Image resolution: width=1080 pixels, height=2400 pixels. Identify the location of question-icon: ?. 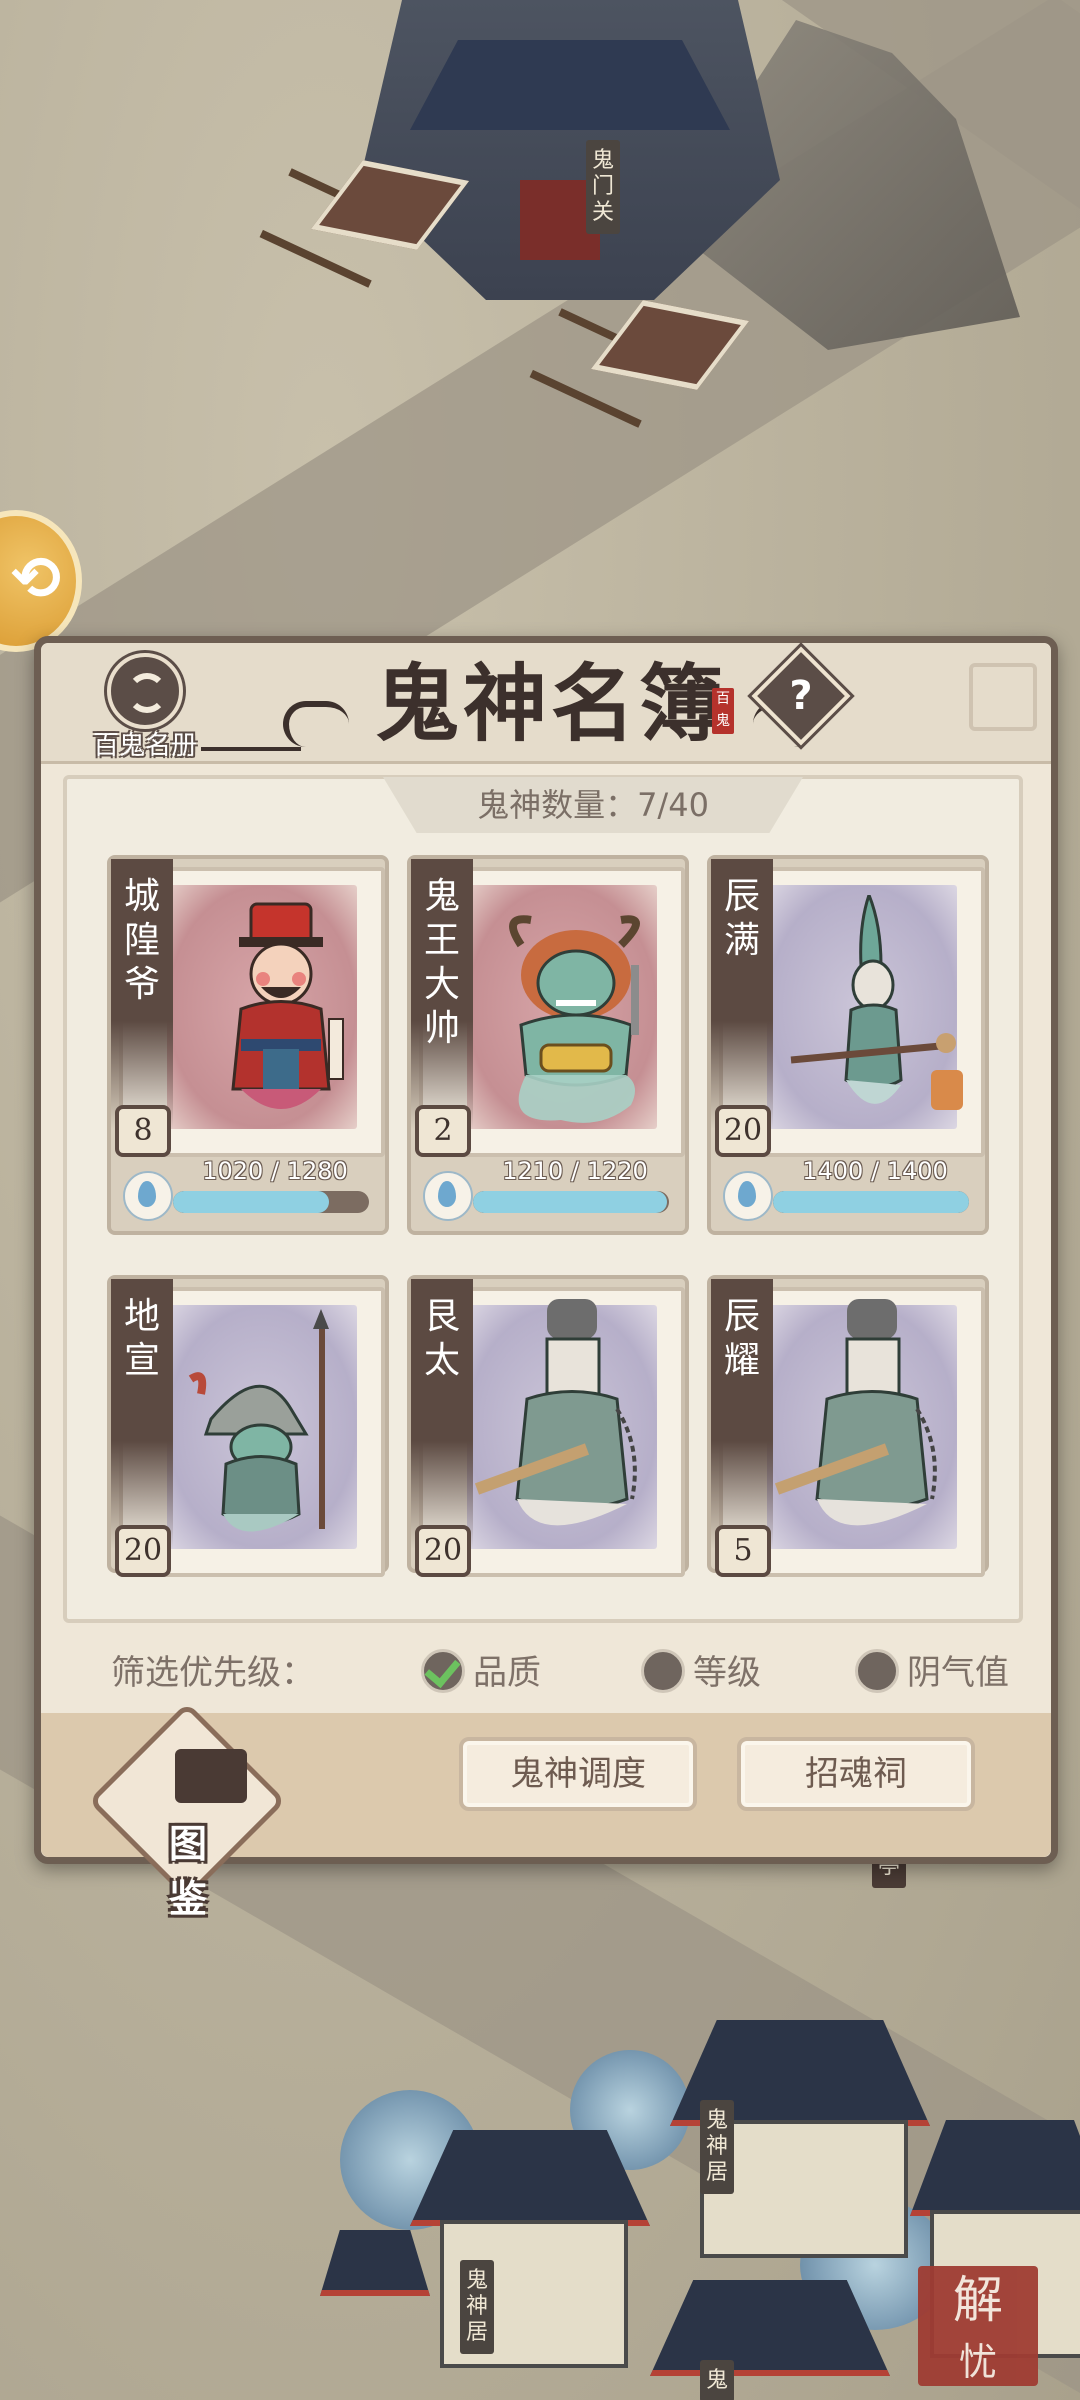
(801, 696).